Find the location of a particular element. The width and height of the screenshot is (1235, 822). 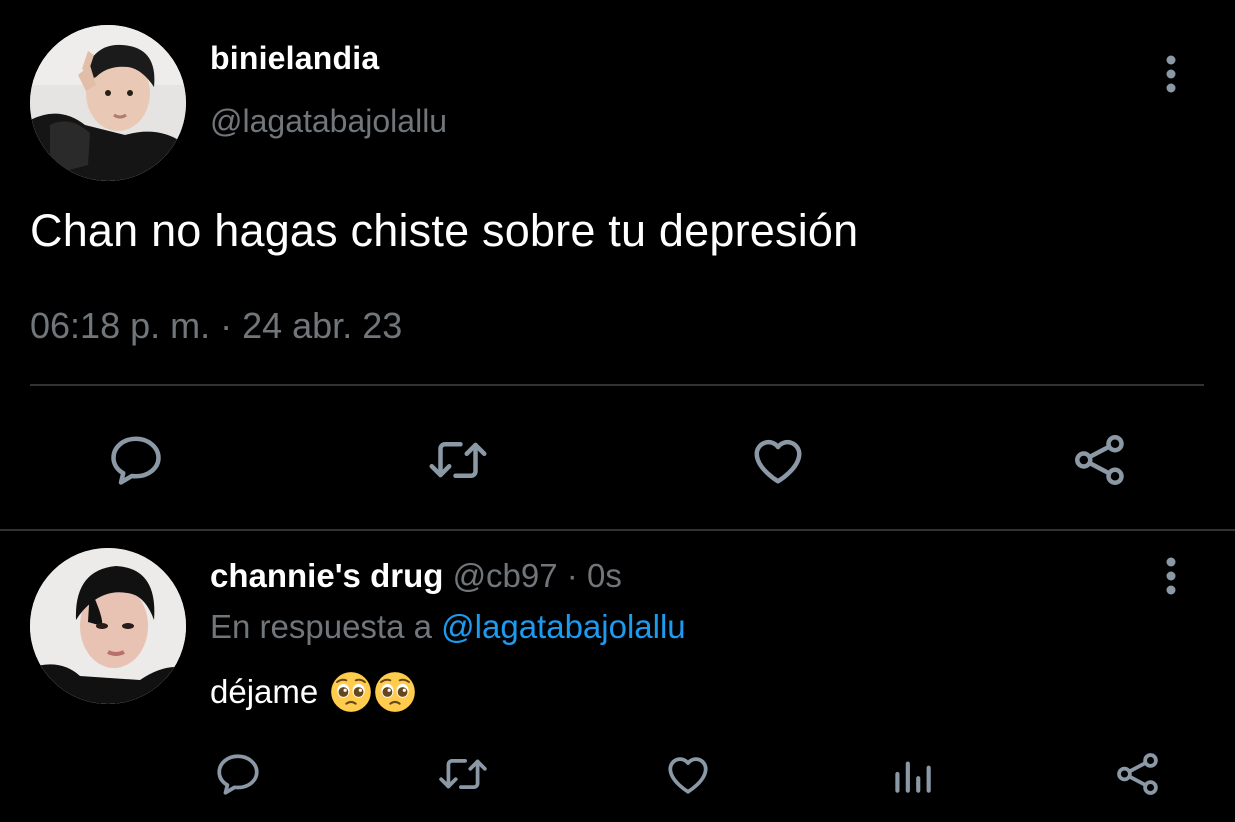

reply-retweet-button is located at coordinates (463, 774).